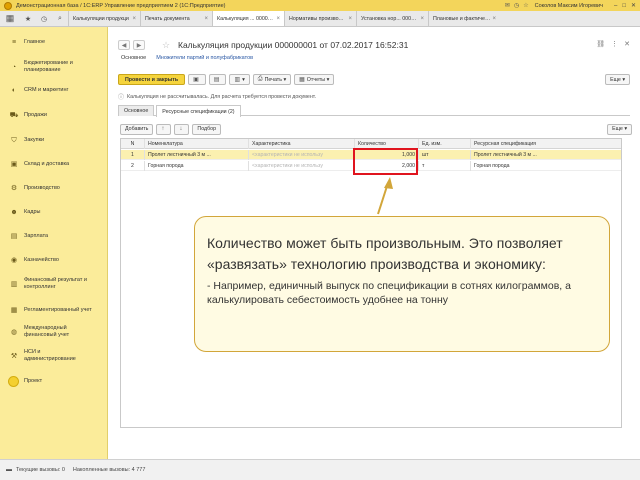  What do you see at coordinates (139, 45) in the screenshot?
I see `forward-arrow-icon: ▶` at bounding box center [139, 45].